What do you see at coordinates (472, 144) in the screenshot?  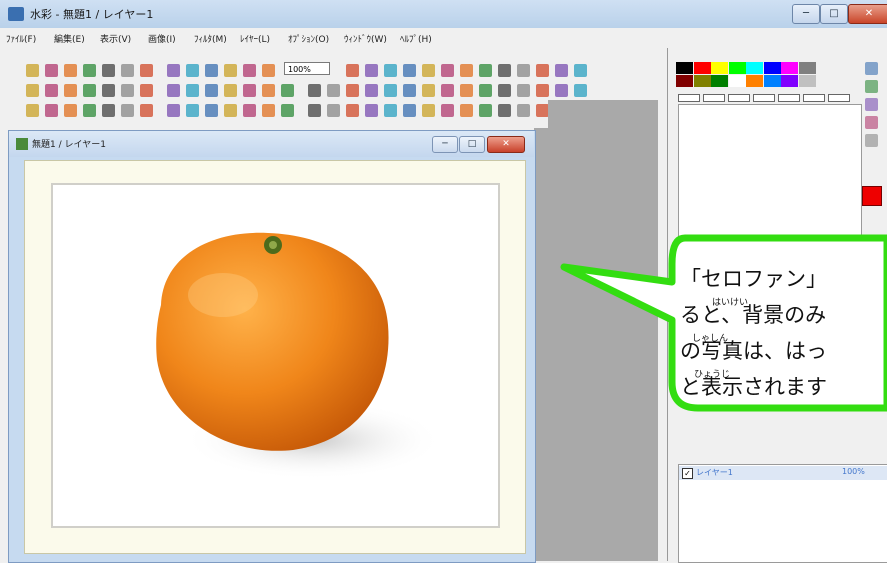 I see `document-maximize-button: □` at bounding box center [472, 144].